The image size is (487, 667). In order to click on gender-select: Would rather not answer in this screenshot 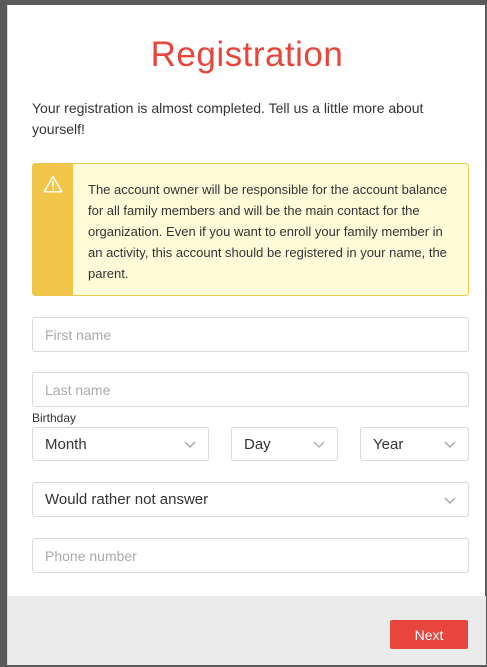, I will do `click(250, 499)`.